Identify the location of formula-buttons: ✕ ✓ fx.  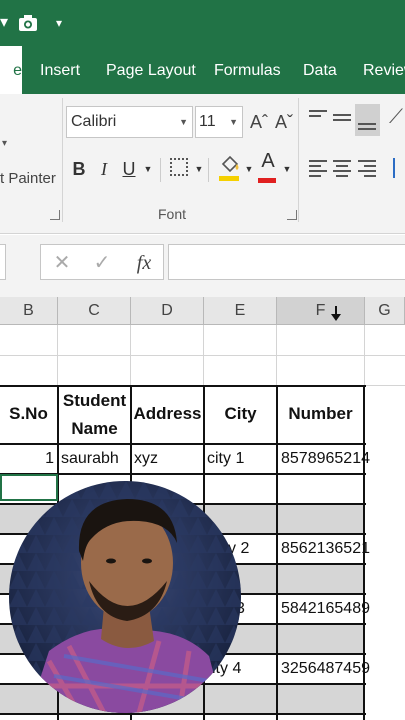
(102, 262).